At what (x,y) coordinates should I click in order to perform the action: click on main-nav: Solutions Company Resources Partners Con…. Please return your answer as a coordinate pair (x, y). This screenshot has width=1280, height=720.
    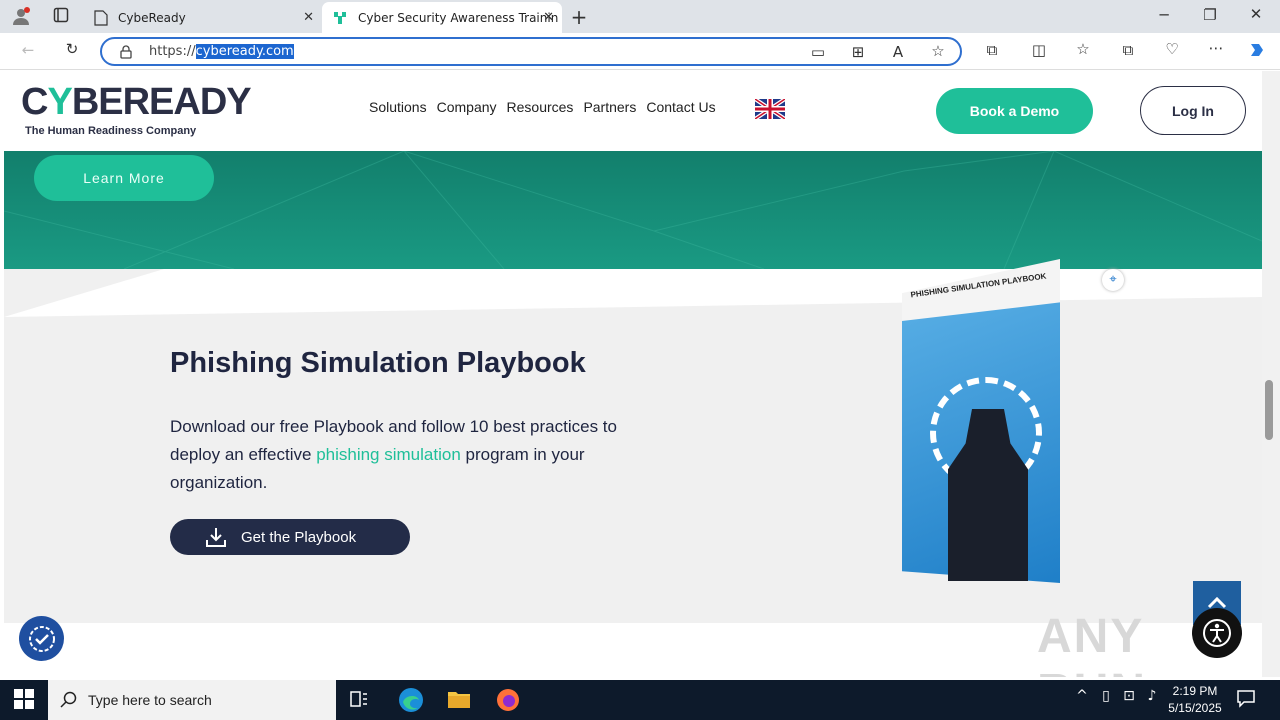
    Looking at the image, I should click on (542, 107).